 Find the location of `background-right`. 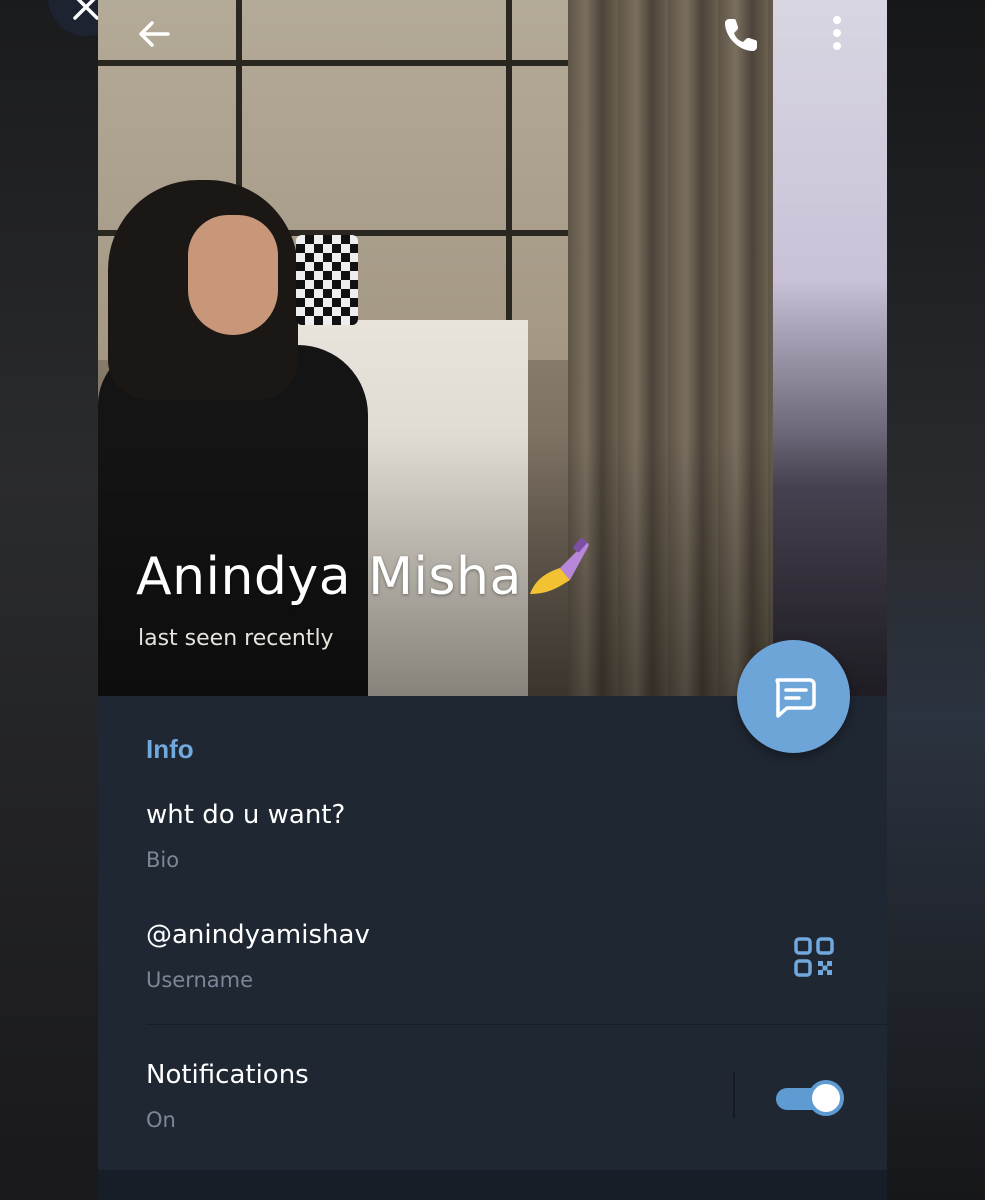

background-right is located at coordinates (936, 600).